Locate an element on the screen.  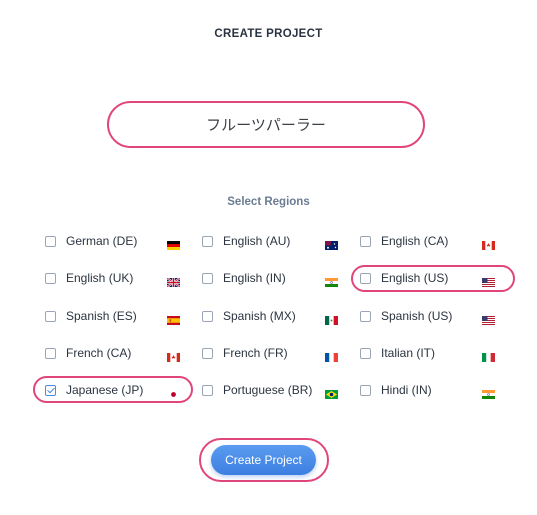
region-option: English (UK) is located at coordinates (113, 281).